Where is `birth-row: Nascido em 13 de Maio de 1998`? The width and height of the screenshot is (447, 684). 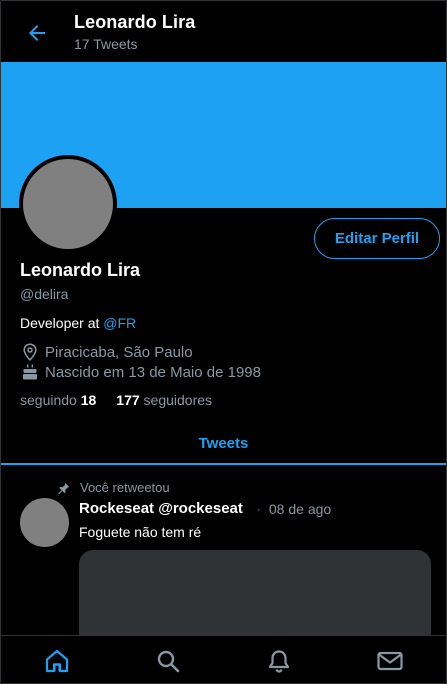 birth-row: Nascido em 13 de Maio de 1998 is located at coordinates (140, 372).